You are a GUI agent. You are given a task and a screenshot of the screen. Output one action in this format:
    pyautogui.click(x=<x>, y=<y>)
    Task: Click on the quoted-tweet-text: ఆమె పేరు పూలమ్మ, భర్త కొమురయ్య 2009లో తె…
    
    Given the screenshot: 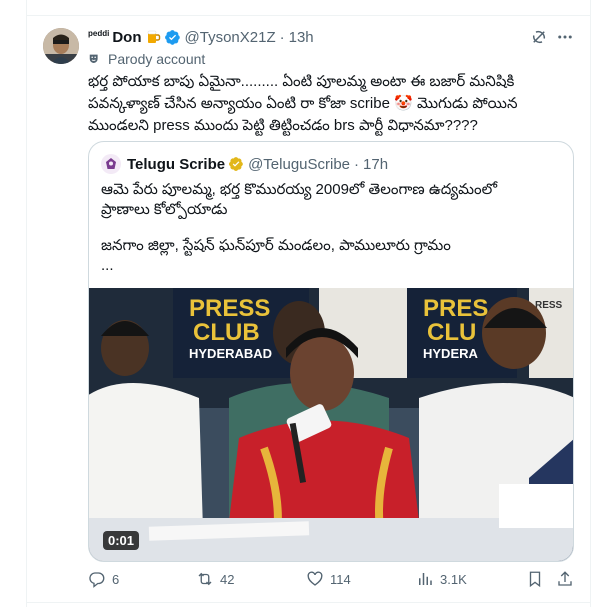 What is the action you would take?
    pyautogui.click(x=331, y=228)
    